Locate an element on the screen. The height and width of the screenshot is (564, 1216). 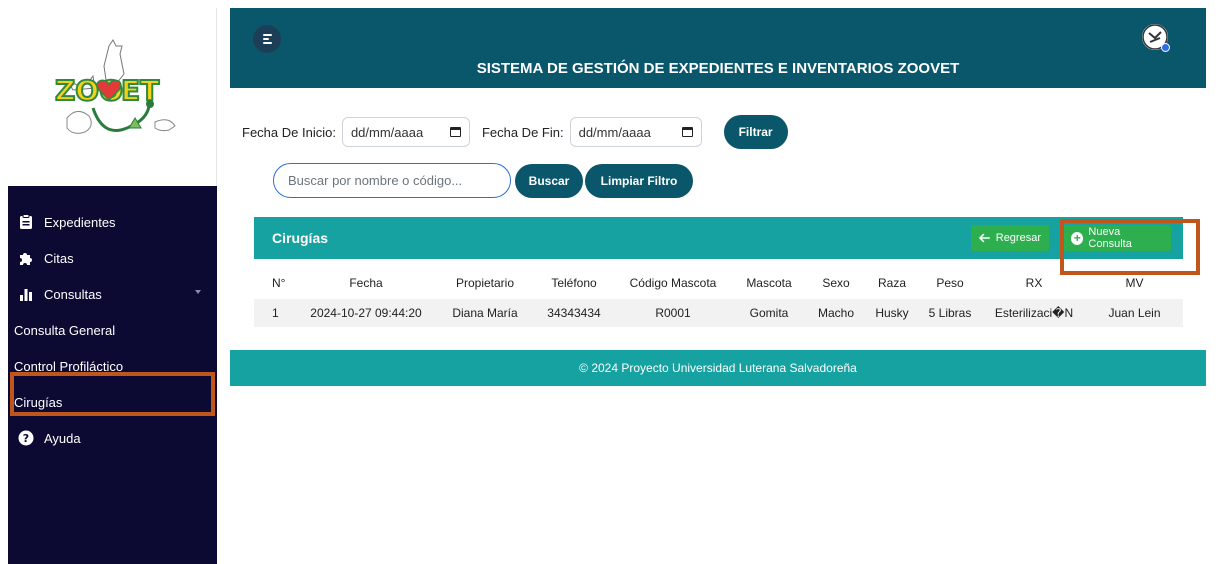
sidebar-item-ayuda: ? Ayuda is located at coordinates (112, 438).